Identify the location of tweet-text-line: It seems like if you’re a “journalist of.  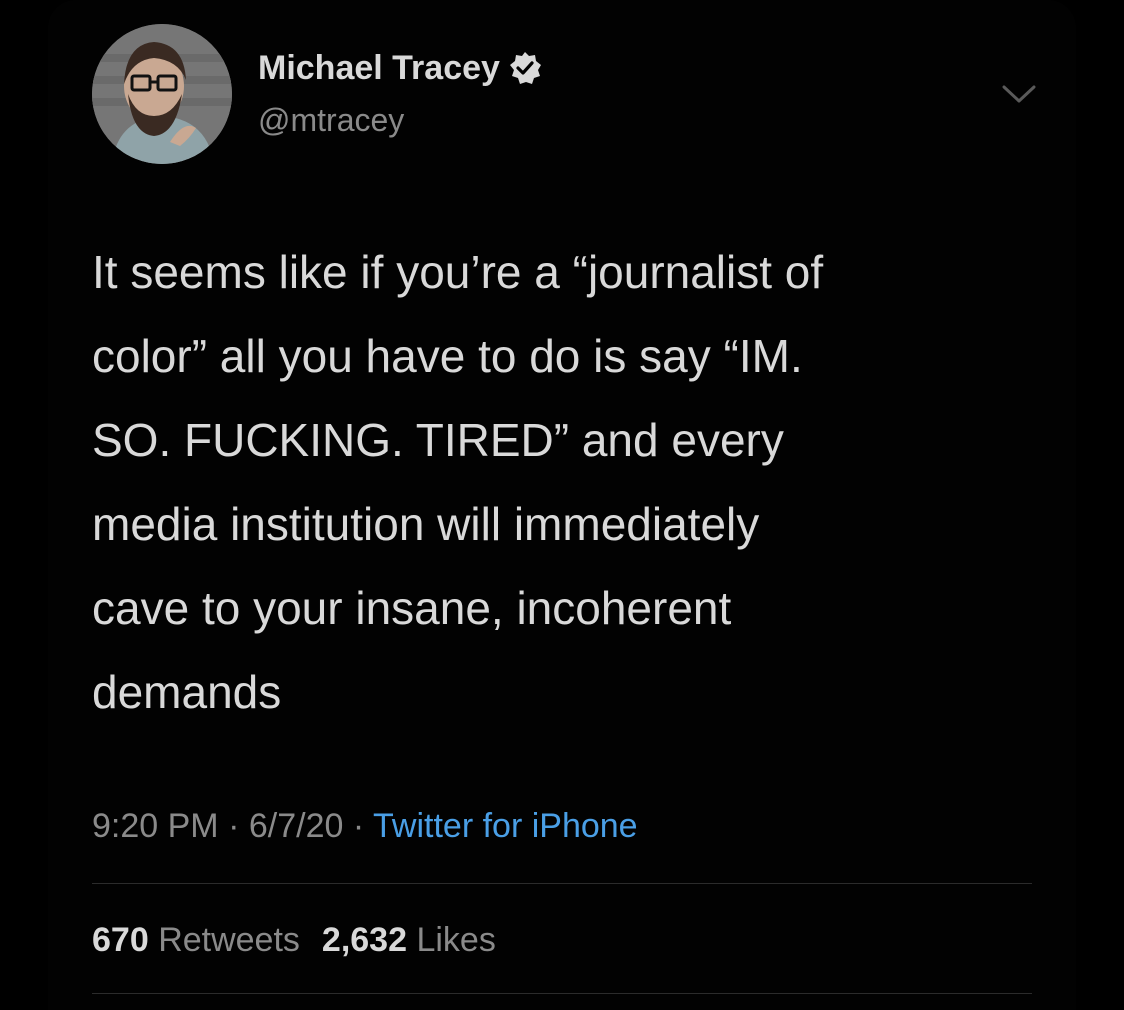
(458, 272).